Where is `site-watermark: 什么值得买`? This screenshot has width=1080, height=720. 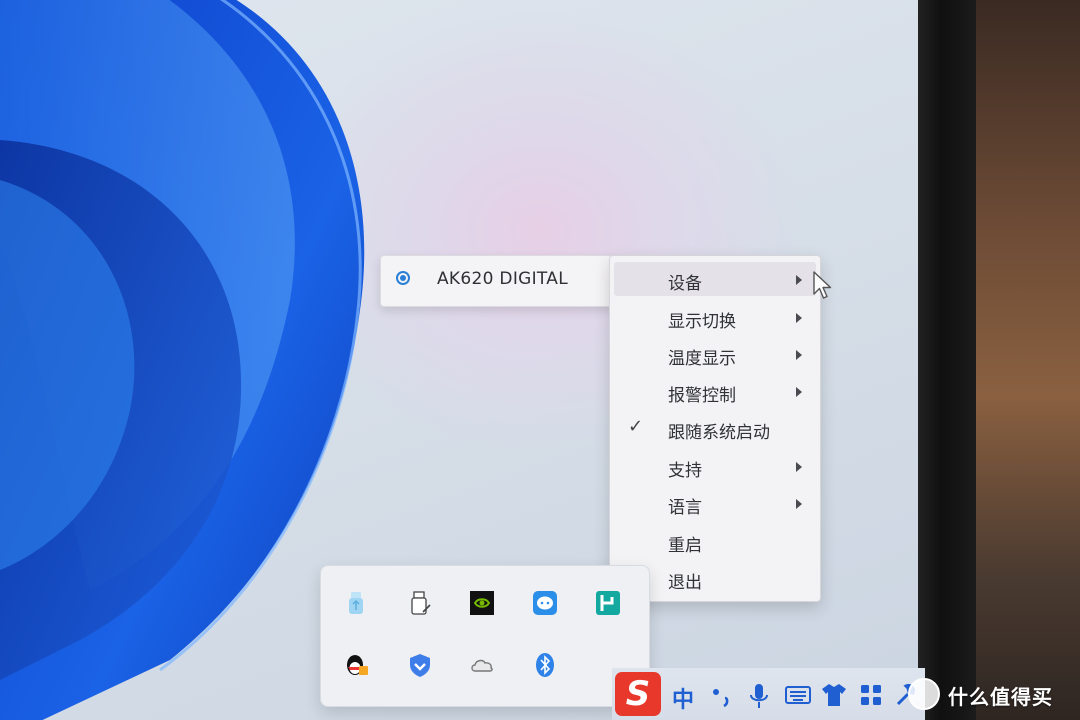
site-watermark: 什么值得买 is located at coordinates (994, 694).